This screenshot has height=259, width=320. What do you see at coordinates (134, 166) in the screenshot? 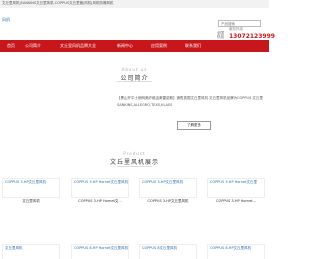
I see `products-divider` at bounding box center [134, 166].